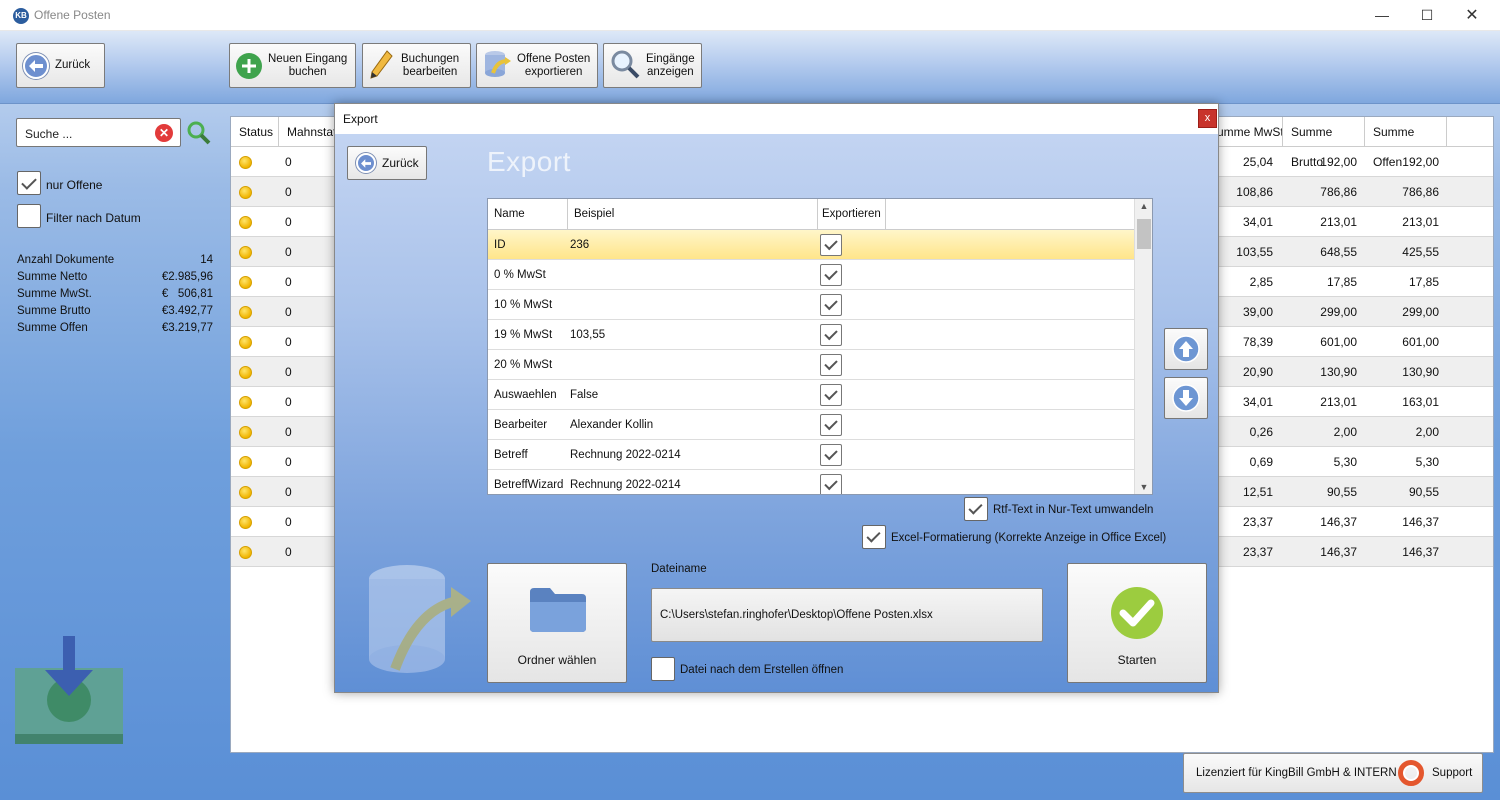  I want to click on brutto-cell: 192,00, so click(1338, 162).